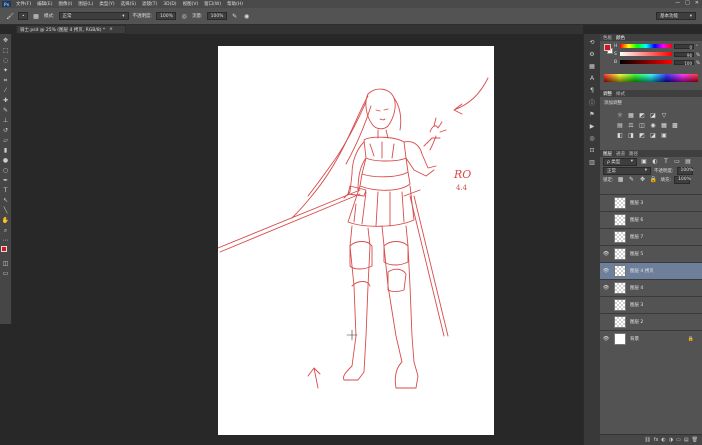  I want to click on flow-input: 100%, so click(216, 16).